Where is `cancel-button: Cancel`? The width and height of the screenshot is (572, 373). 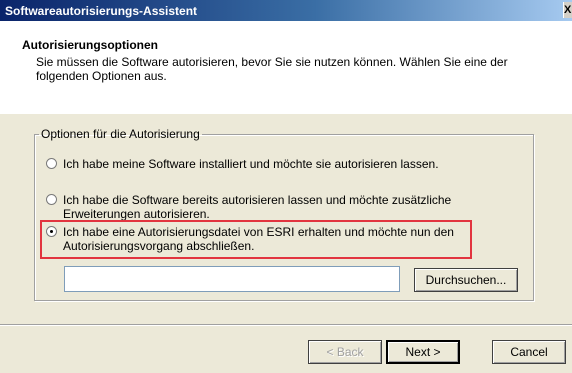 cancel-button: Cancel is located at coordinates (529, 352).